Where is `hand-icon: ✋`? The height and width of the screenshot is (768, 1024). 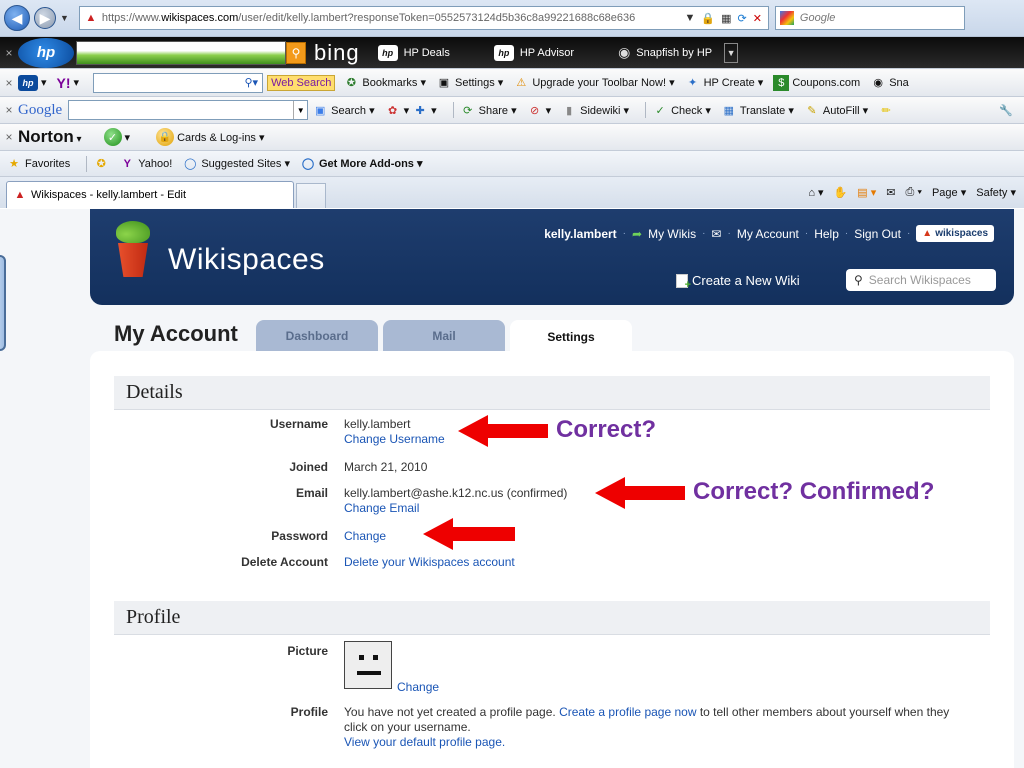 hand-icon: ✋ is located at coordinates (841, 192).